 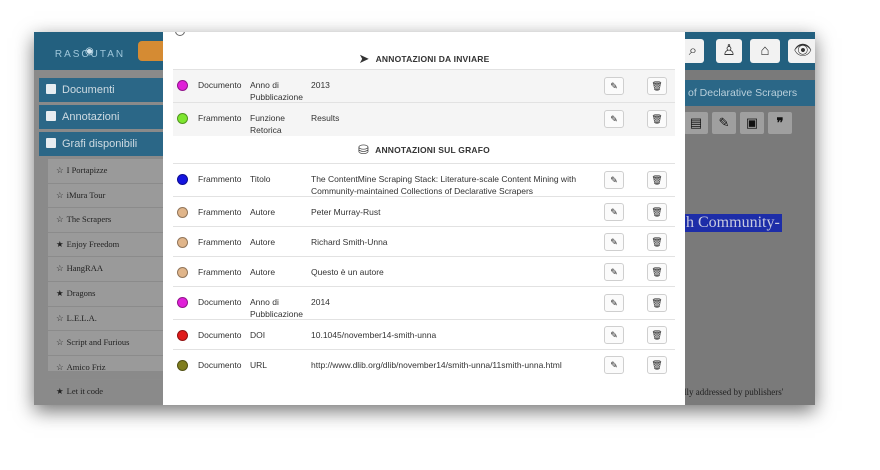 I want to click on app-logo: ◉ RASCUTAN, so click(x=90, y=53).